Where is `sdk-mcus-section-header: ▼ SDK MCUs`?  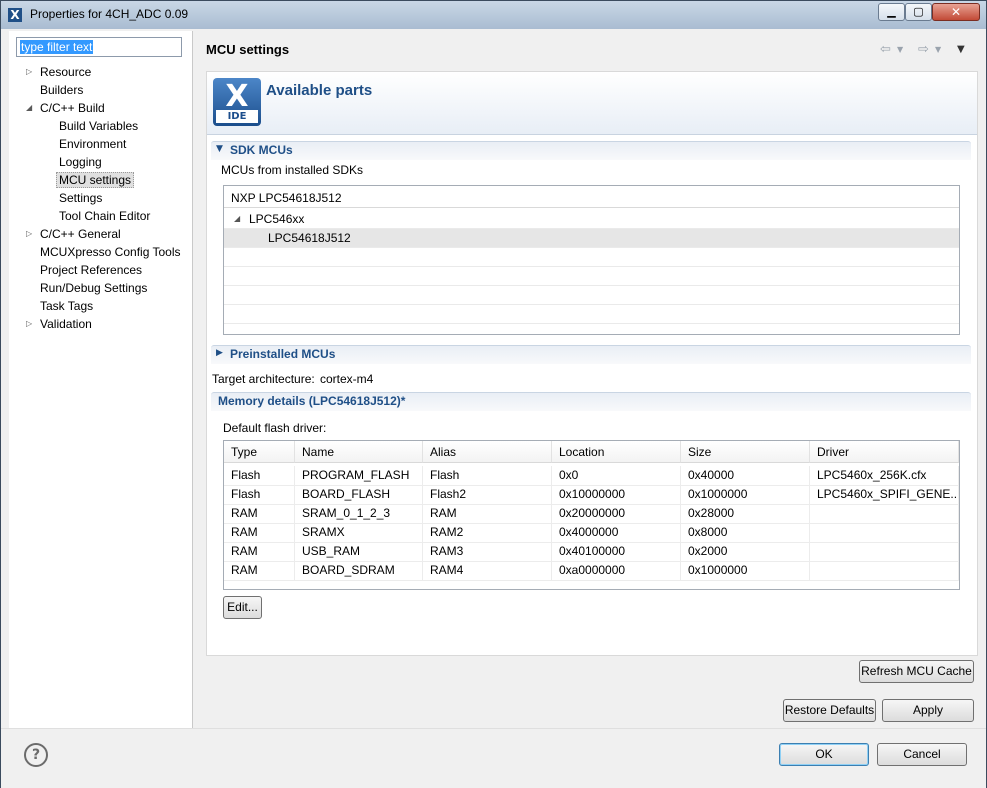 sdk-mcus-section-header: ▼ SDK MCUs is located at coordinates (591, 150).